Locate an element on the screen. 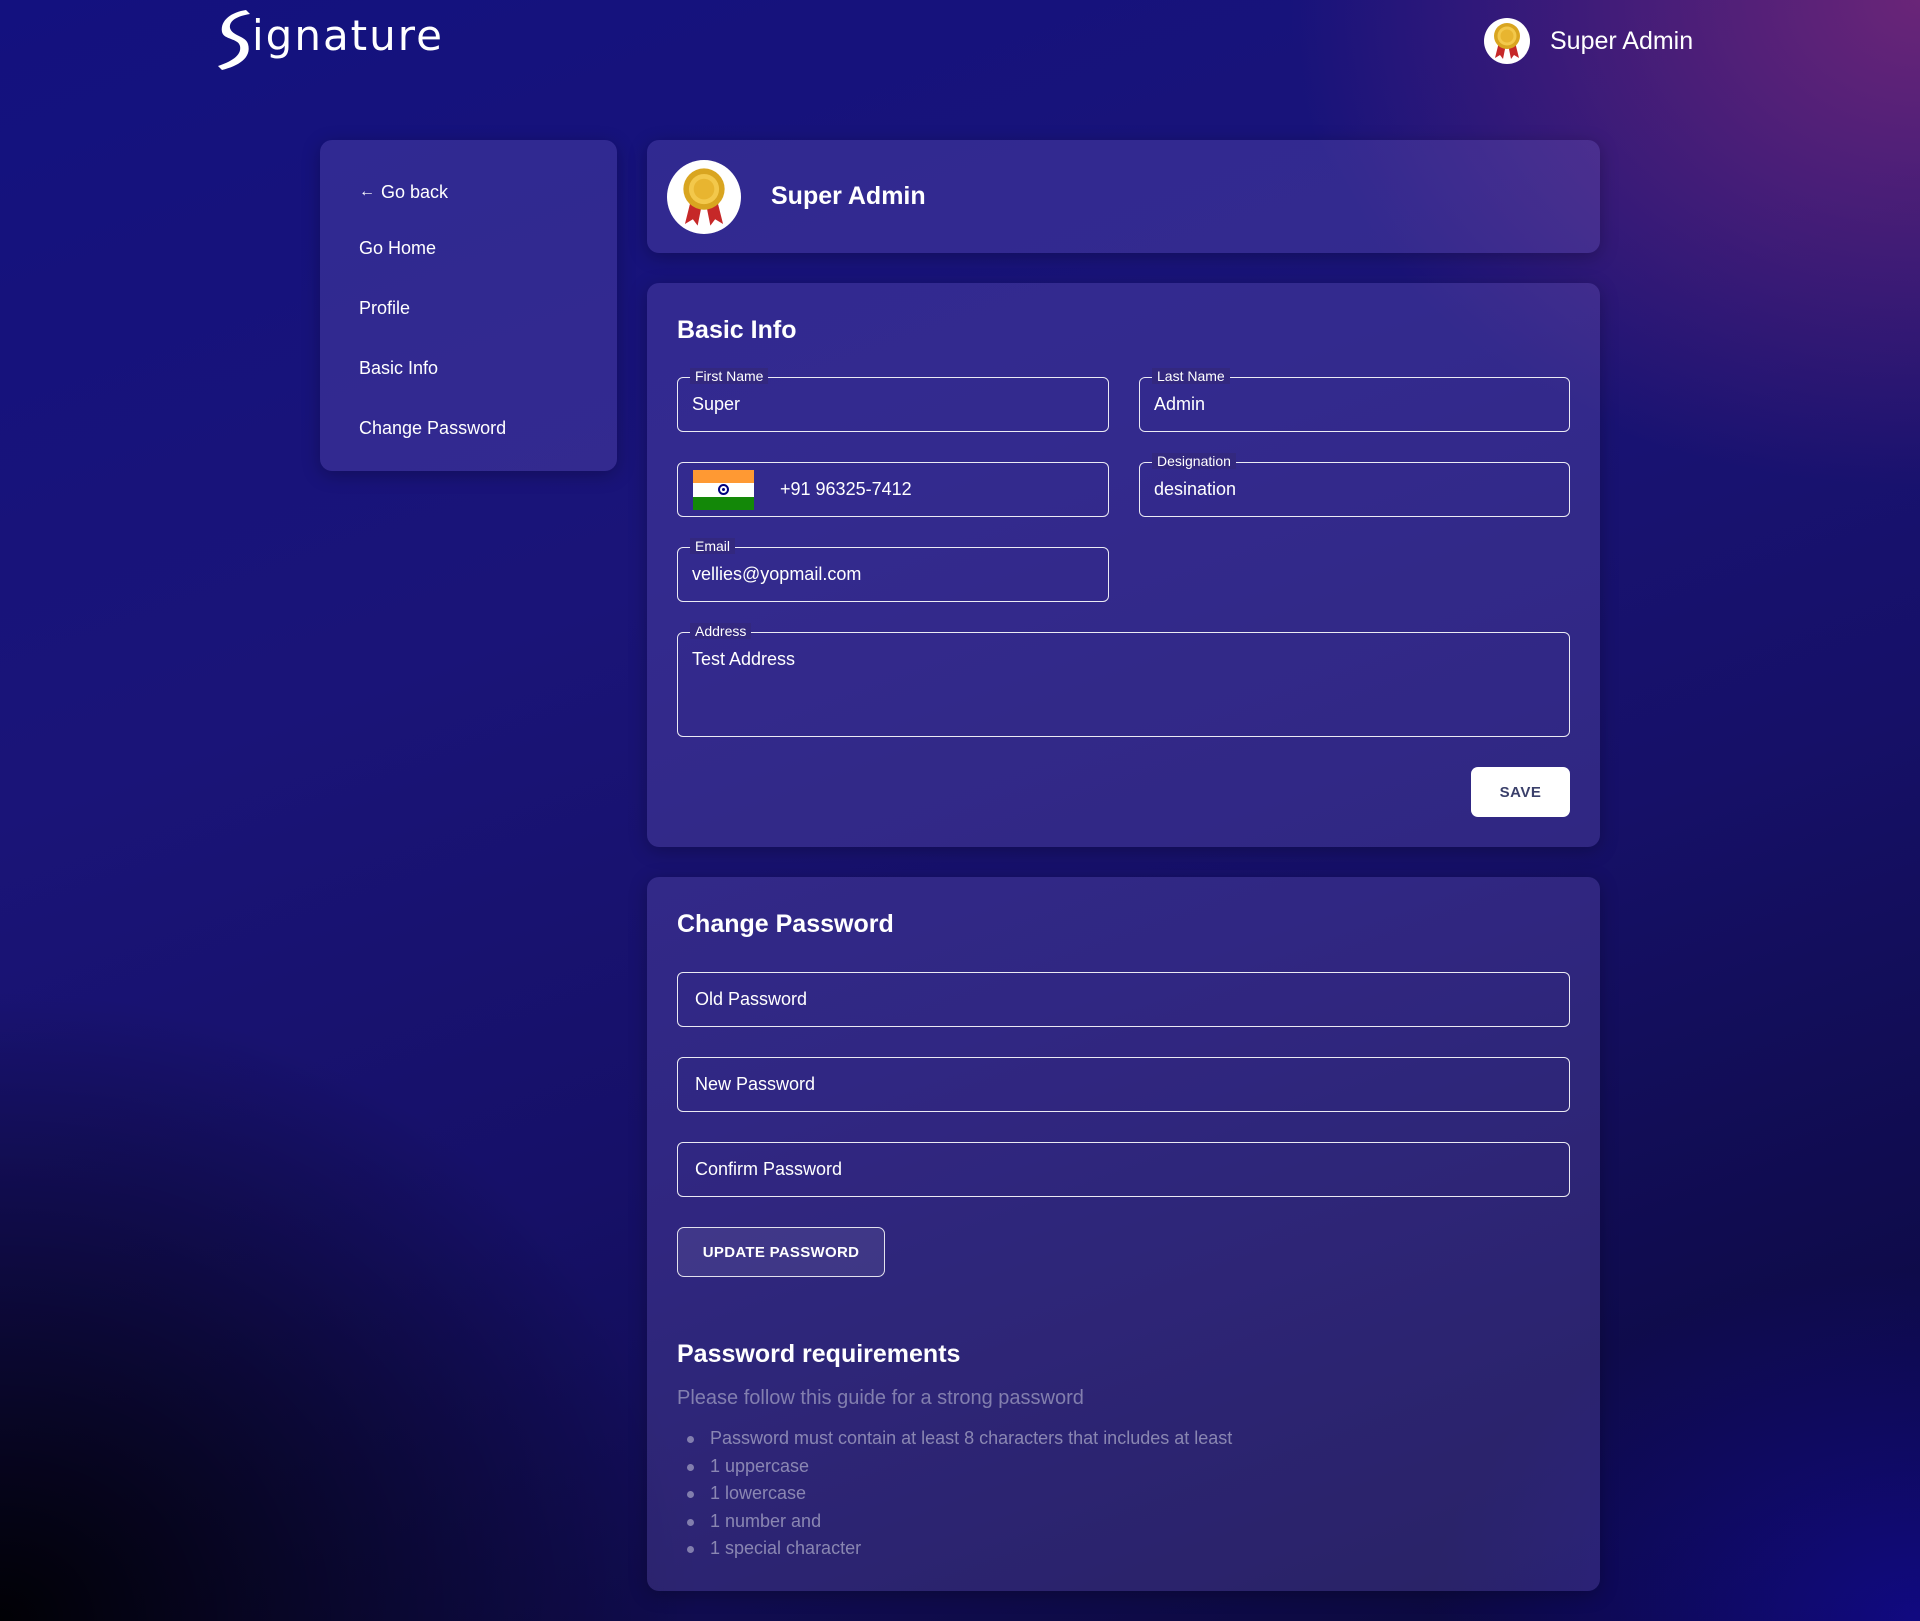 The width and height of the screenshot is (1920, 1621). change-password-title: Change Password is located at coordinates (785, 924).